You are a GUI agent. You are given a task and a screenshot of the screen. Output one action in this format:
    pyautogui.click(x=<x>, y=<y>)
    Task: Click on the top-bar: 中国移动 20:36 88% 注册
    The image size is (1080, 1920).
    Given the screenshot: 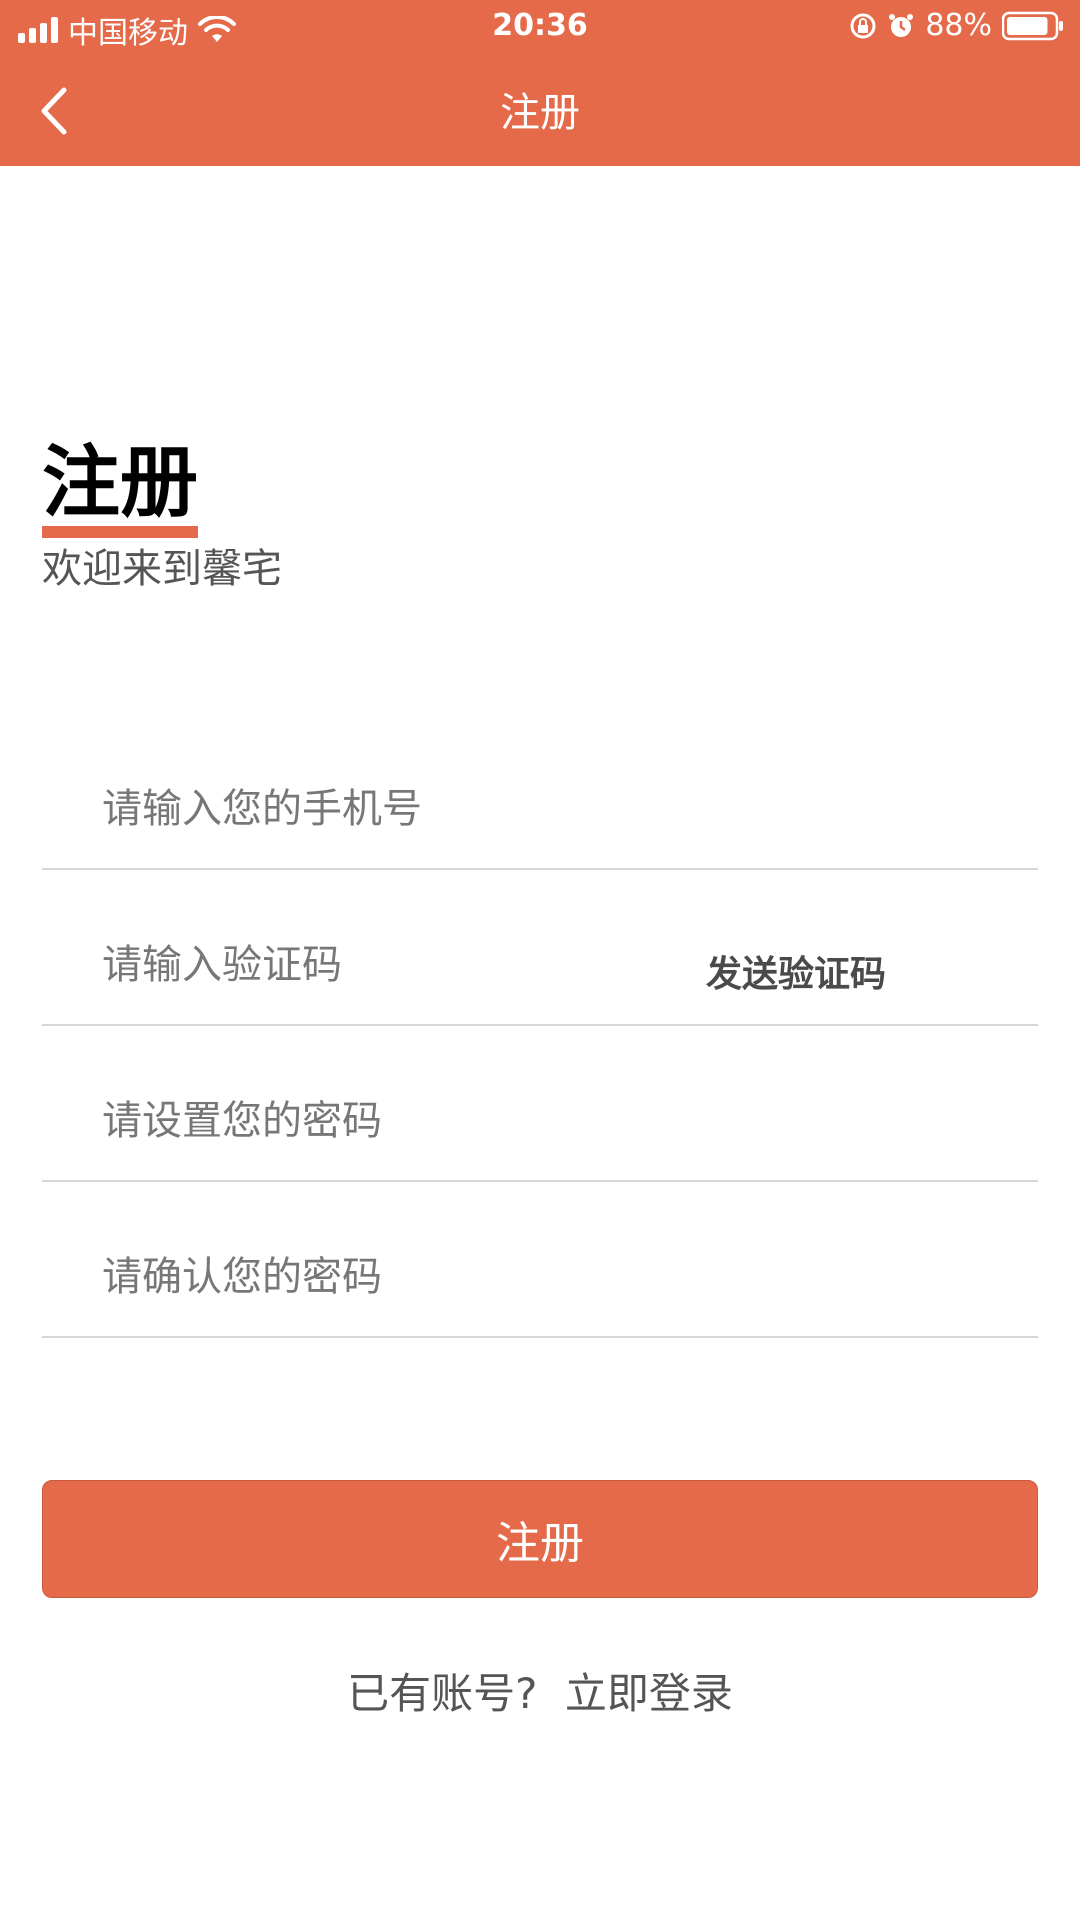 What is the action you would take?
    pyautogui.click(x=540, y=83)
    